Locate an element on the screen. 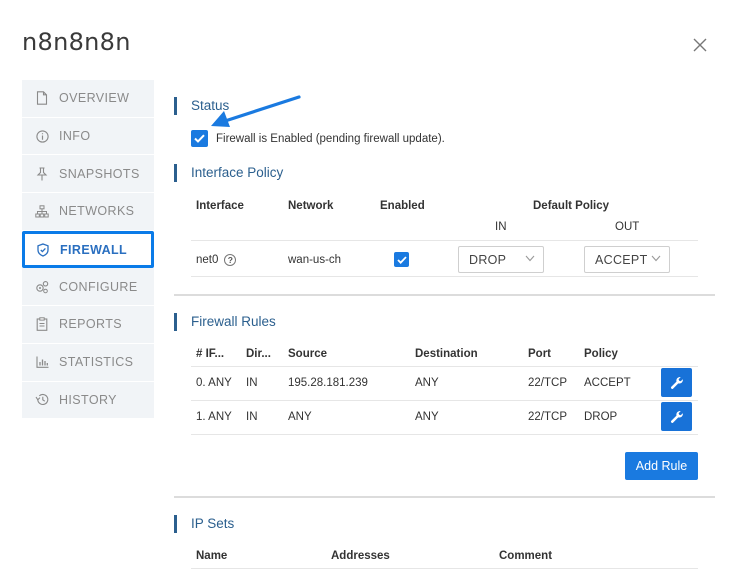 Image resolution: width=736 pixels, height=580 pixels. sidebar-item-info: INFO is located at coordinates (88, 136).